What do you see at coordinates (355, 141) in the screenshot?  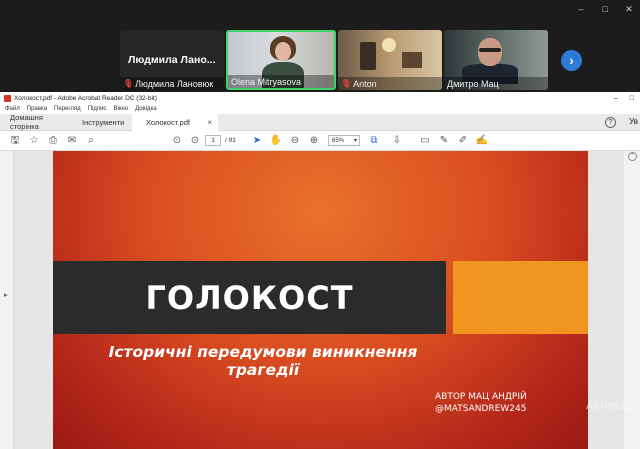 I see `chevron-down-icon: ▾` at bounding box center [355, 141].